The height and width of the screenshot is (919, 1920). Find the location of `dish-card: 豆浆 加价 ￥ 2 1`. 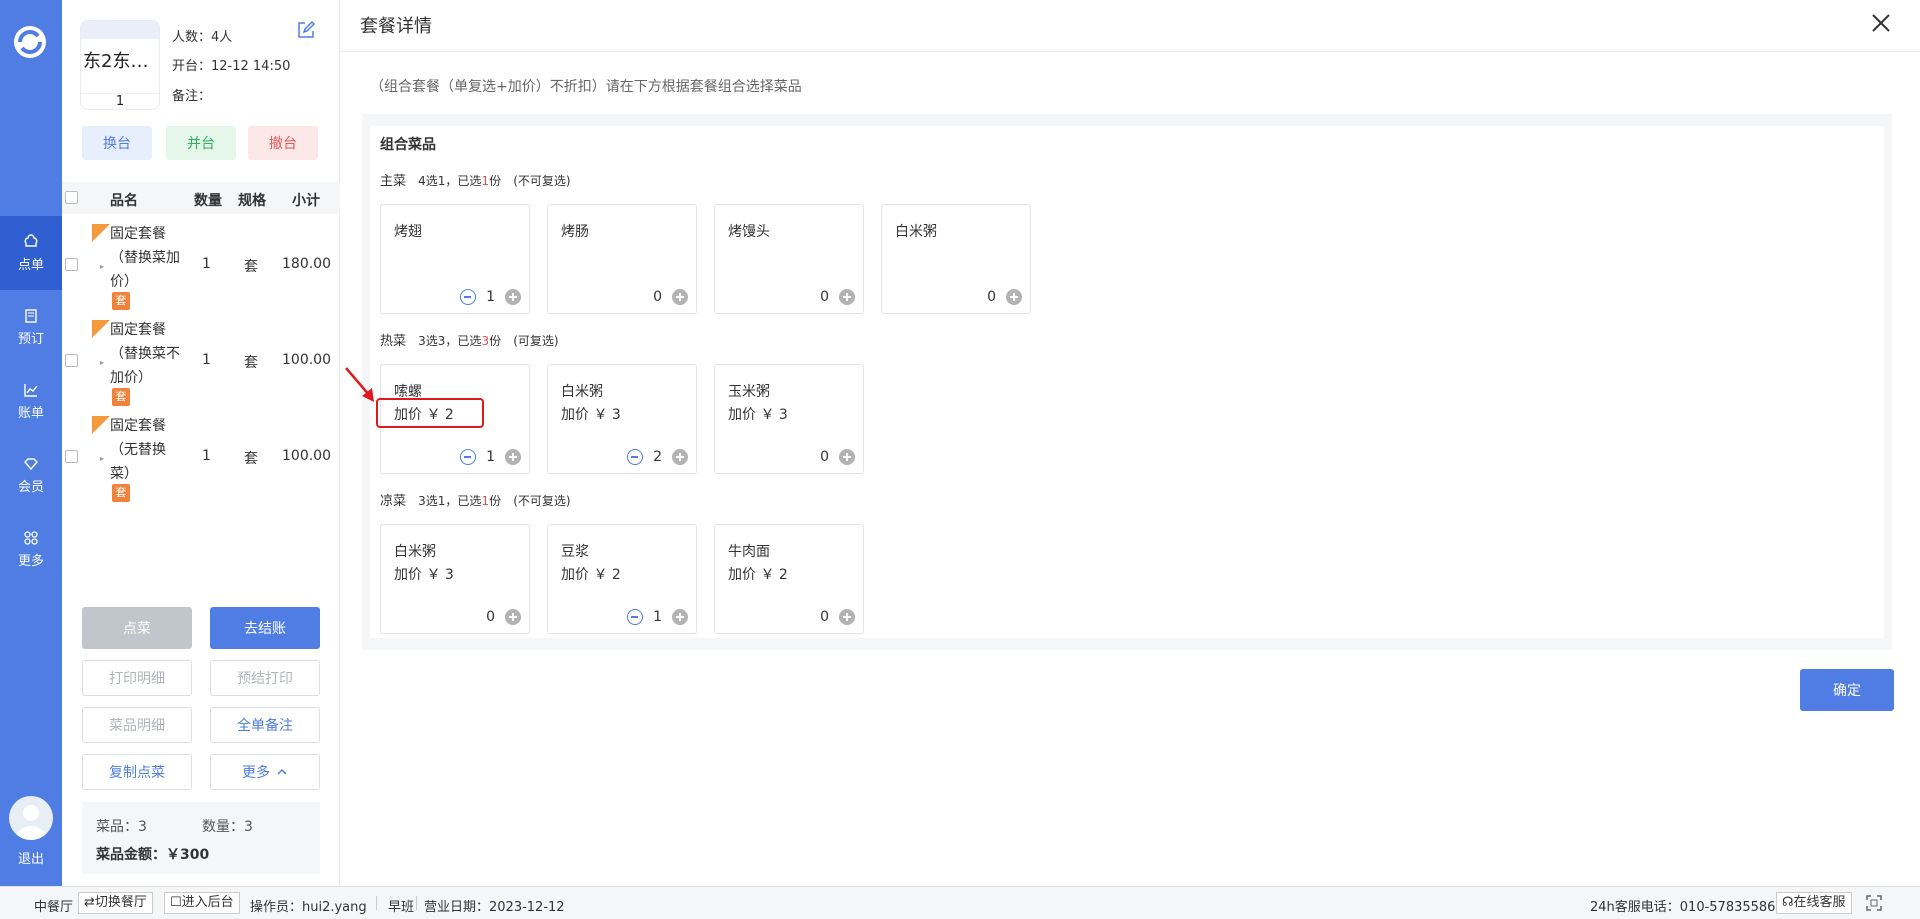

dish-card: 豆浆 加价 ￥ 2 1 is located at coordinates (622, 579).